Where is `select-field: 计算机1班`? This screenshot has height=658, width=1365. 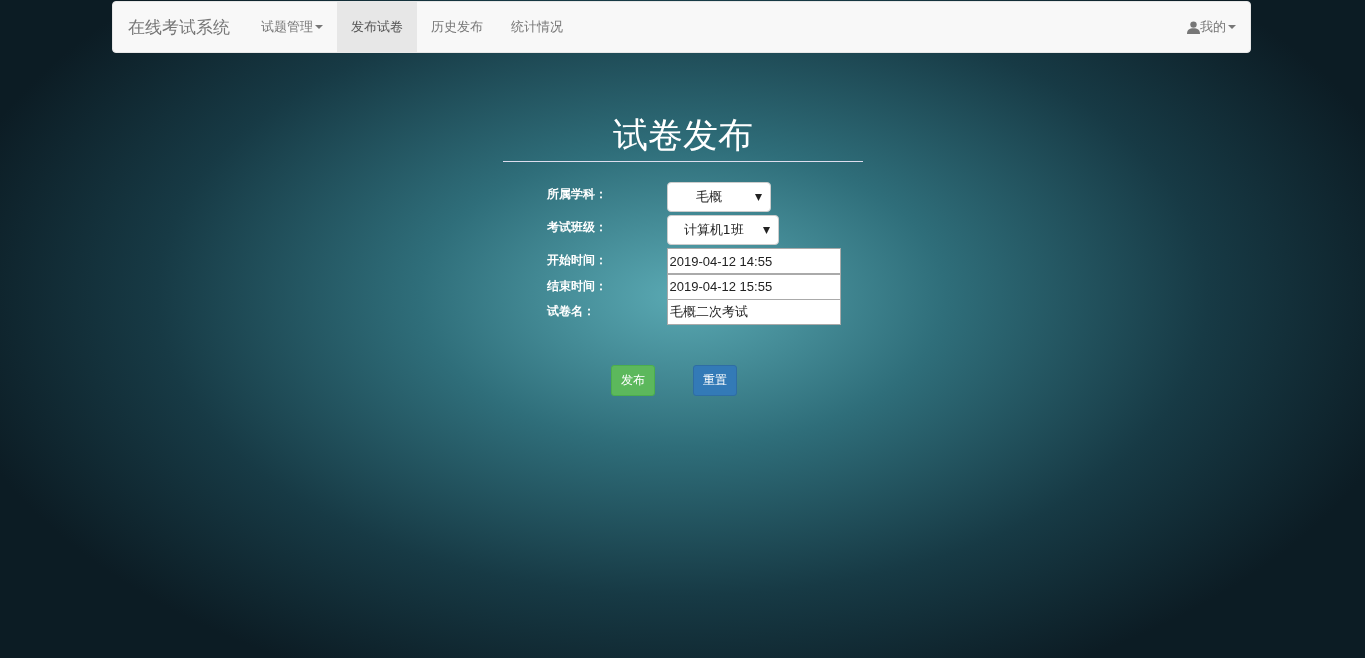
select-field: 计算机1班 is located at coordinates (722, 230).